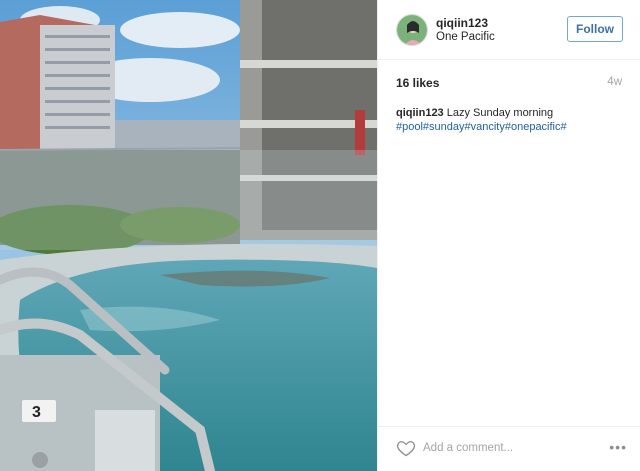 The image size is (640, 471). I want to click on more-options-icon: •••, so click(618, 447).